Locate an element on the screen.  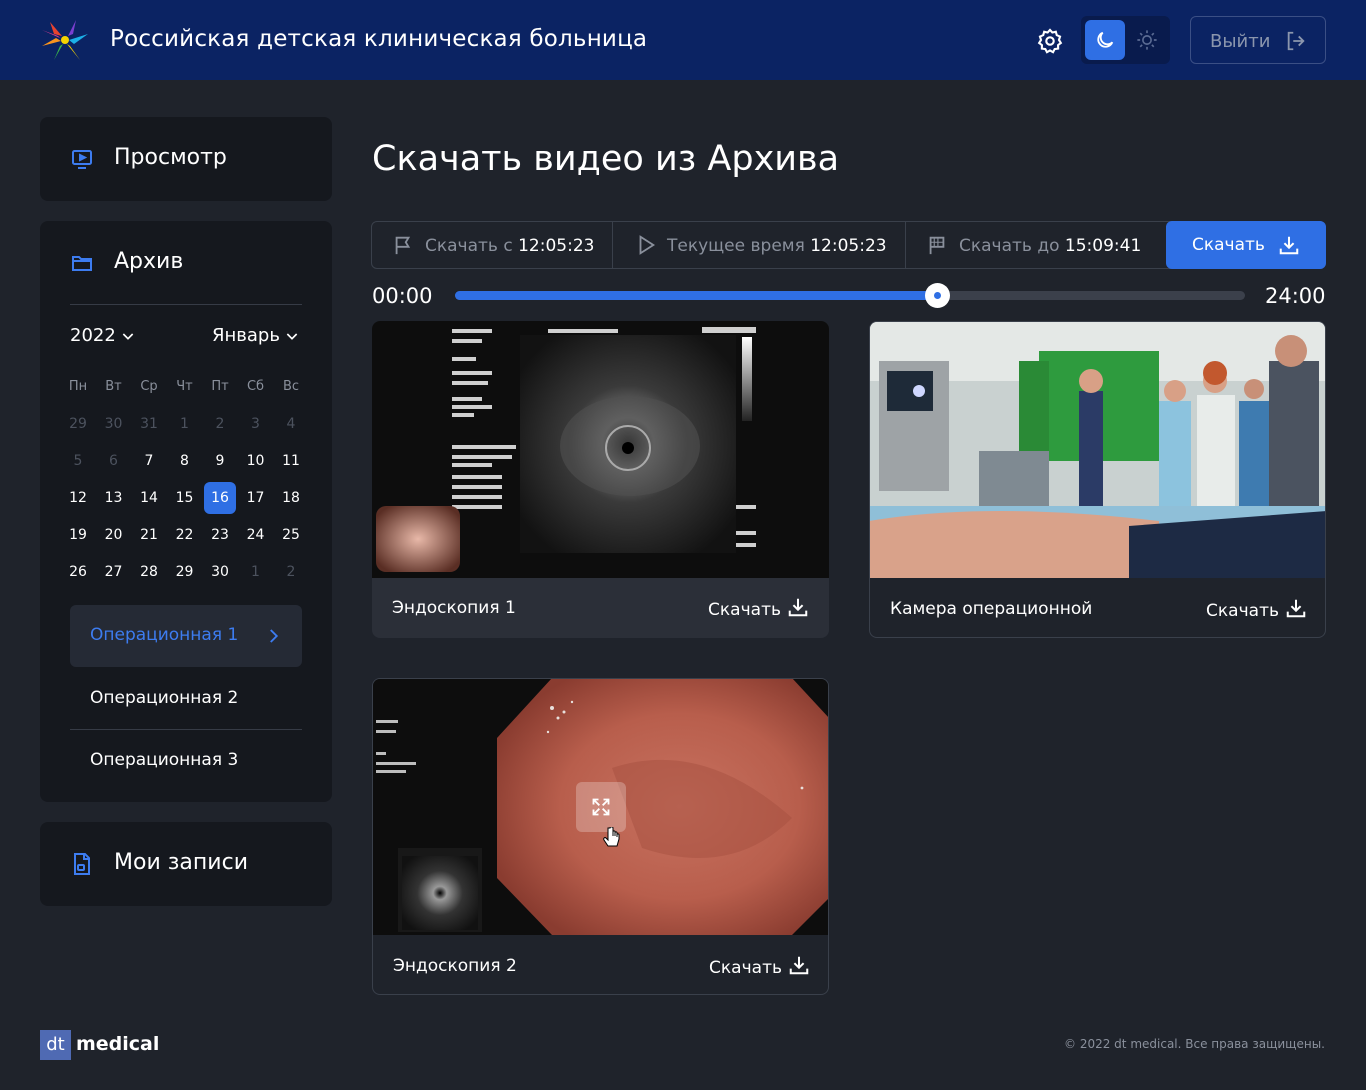
chevron-down-icon is located at coordinates (128, 336).